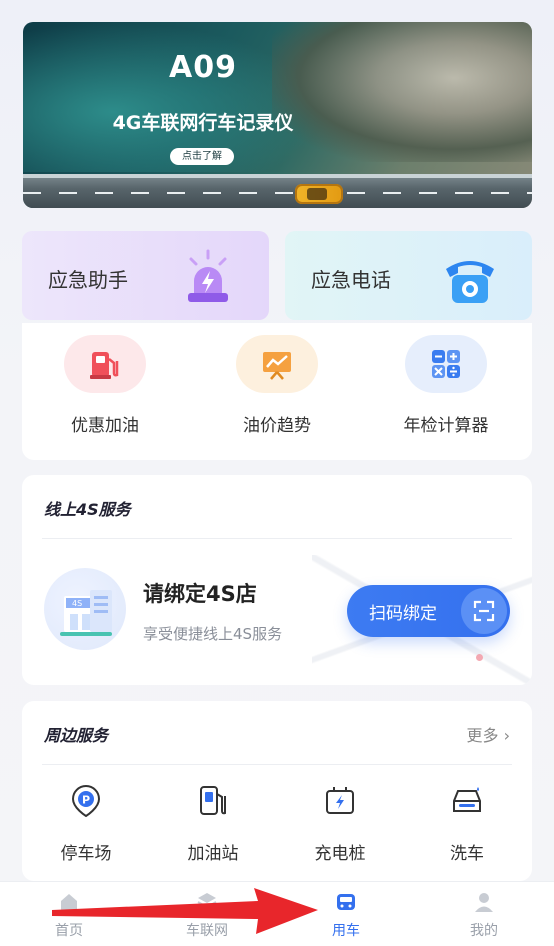 This screenshot has width=554, height=946. I want to click on fuel-pump-icon, so click(105, 364).